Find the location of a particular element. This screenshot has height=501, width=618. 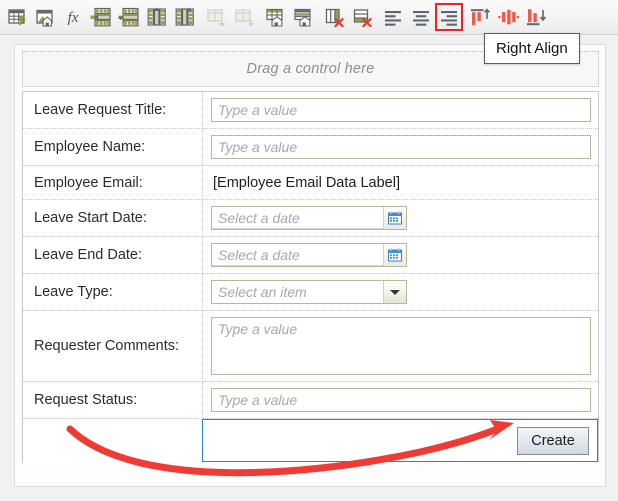

leave-start-date-picker: Select a date is located at coordinates (309, 218).